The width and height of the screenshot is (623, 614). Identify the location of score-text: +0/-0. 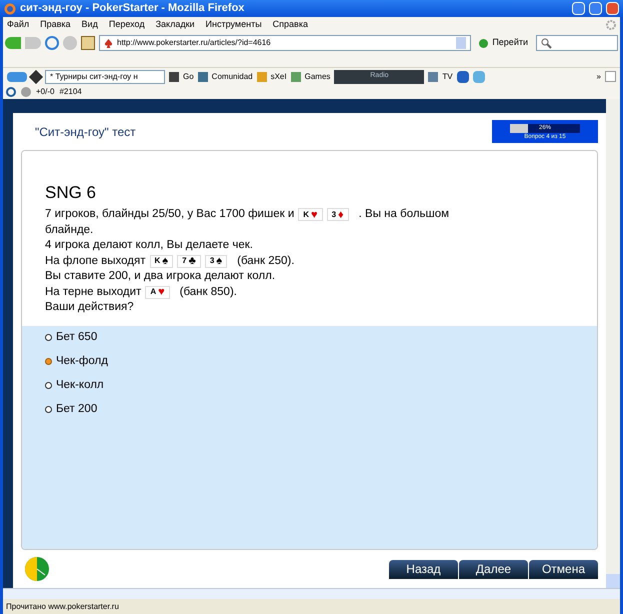
(45, 92).